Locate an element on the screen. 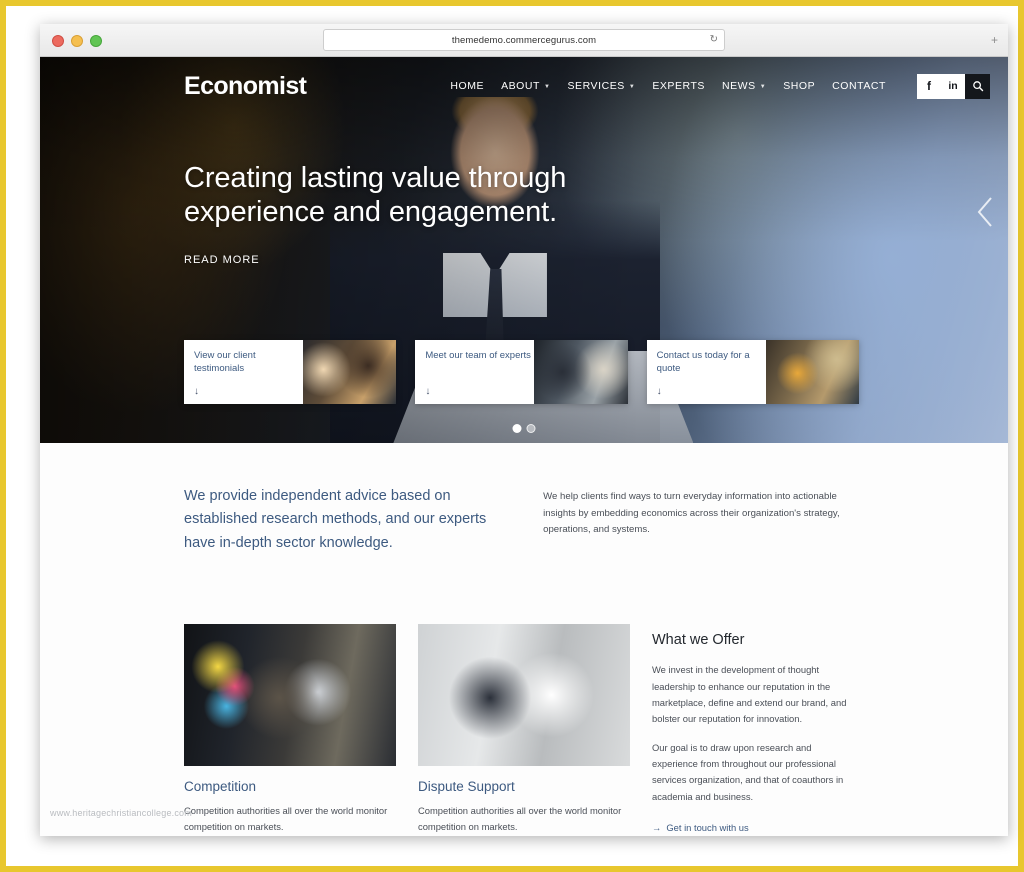  get-in-touch-link: → Get in touch with us is located at coordinates (700, 827).